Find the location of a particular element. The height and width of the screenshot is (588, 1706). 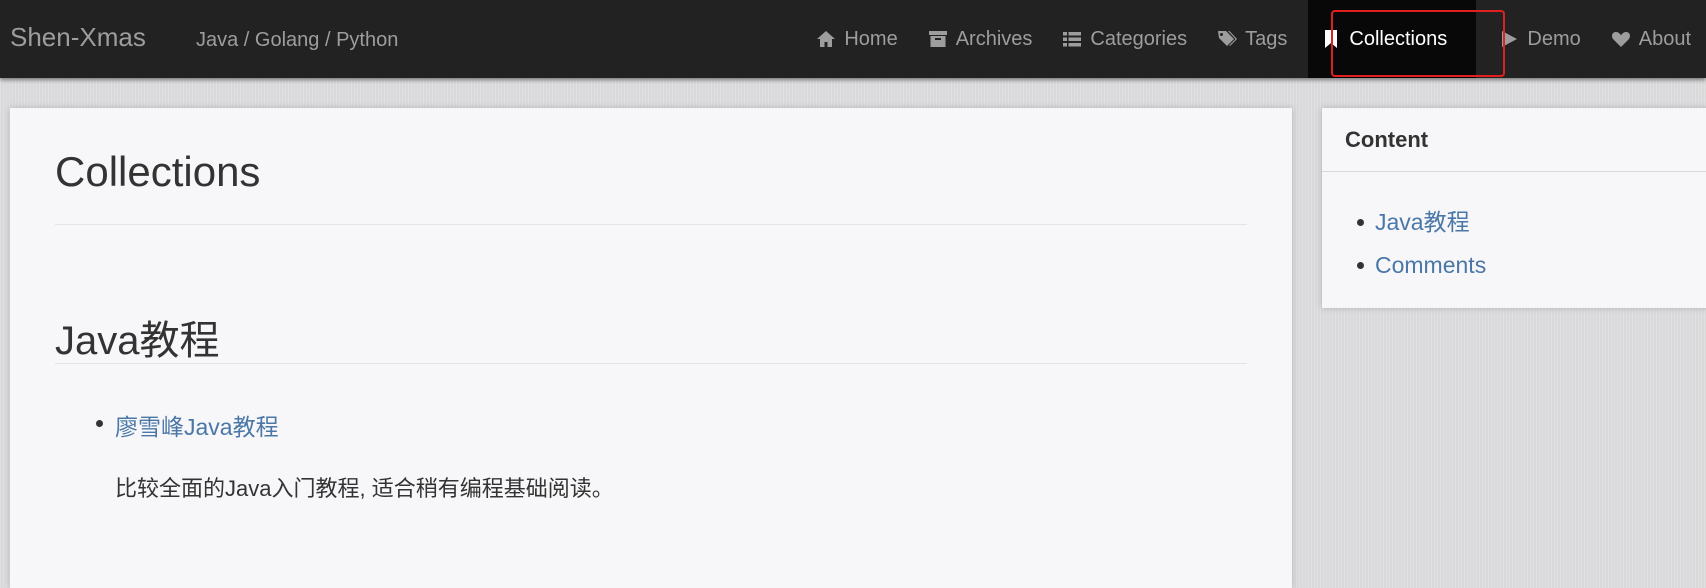

nav-item-categories: Categories is located at coordinates (1124, 39).